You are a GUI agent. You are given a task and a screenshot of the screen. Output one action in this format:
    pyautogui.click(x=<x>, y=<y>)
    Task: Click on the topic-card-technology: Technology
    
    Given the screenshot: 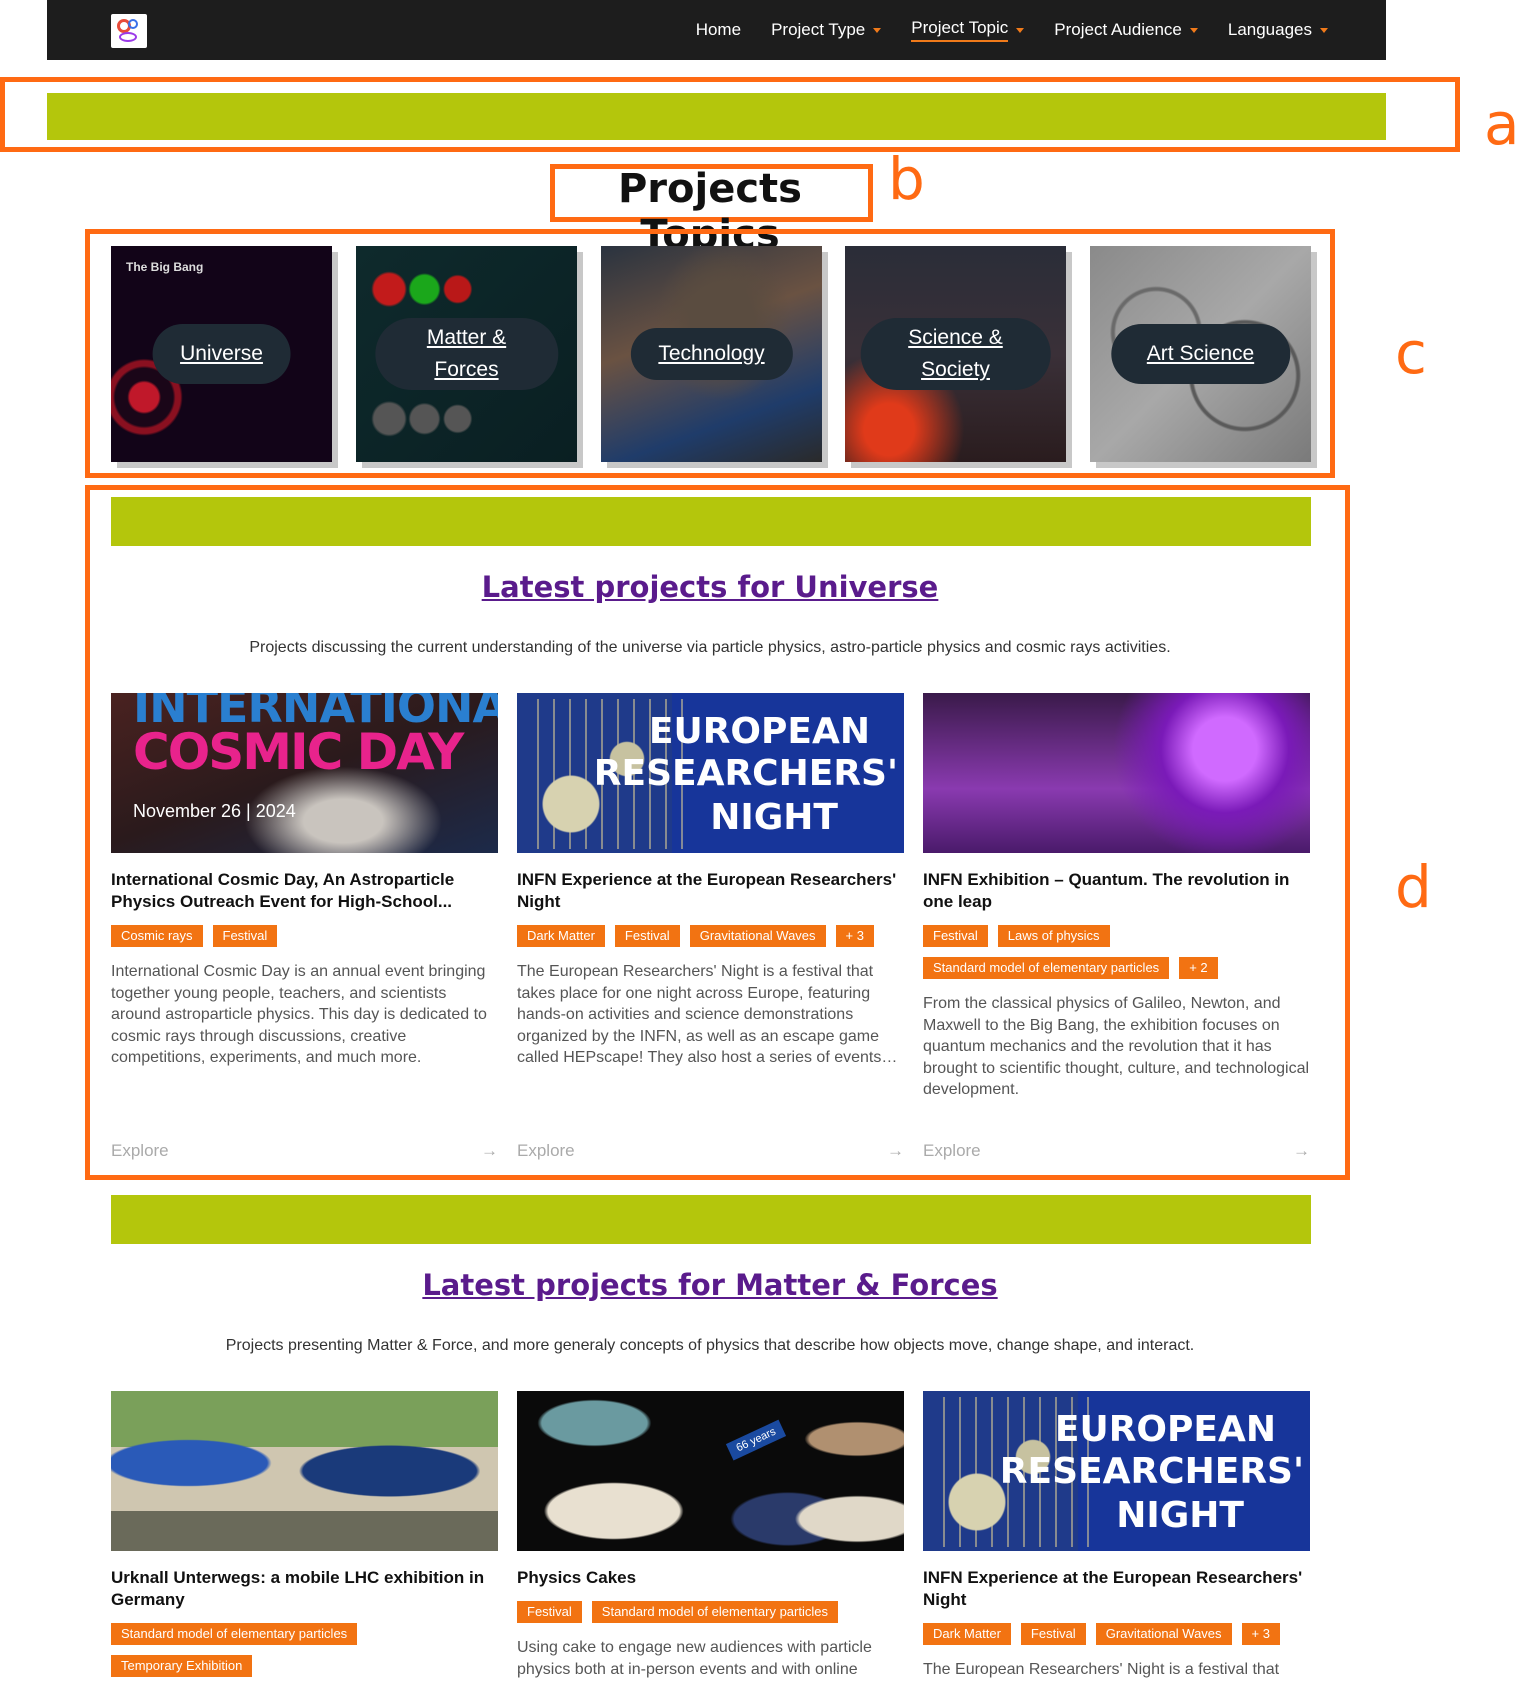 What is the action you would take?
    pyautogui.click(x=711, y=354)
    